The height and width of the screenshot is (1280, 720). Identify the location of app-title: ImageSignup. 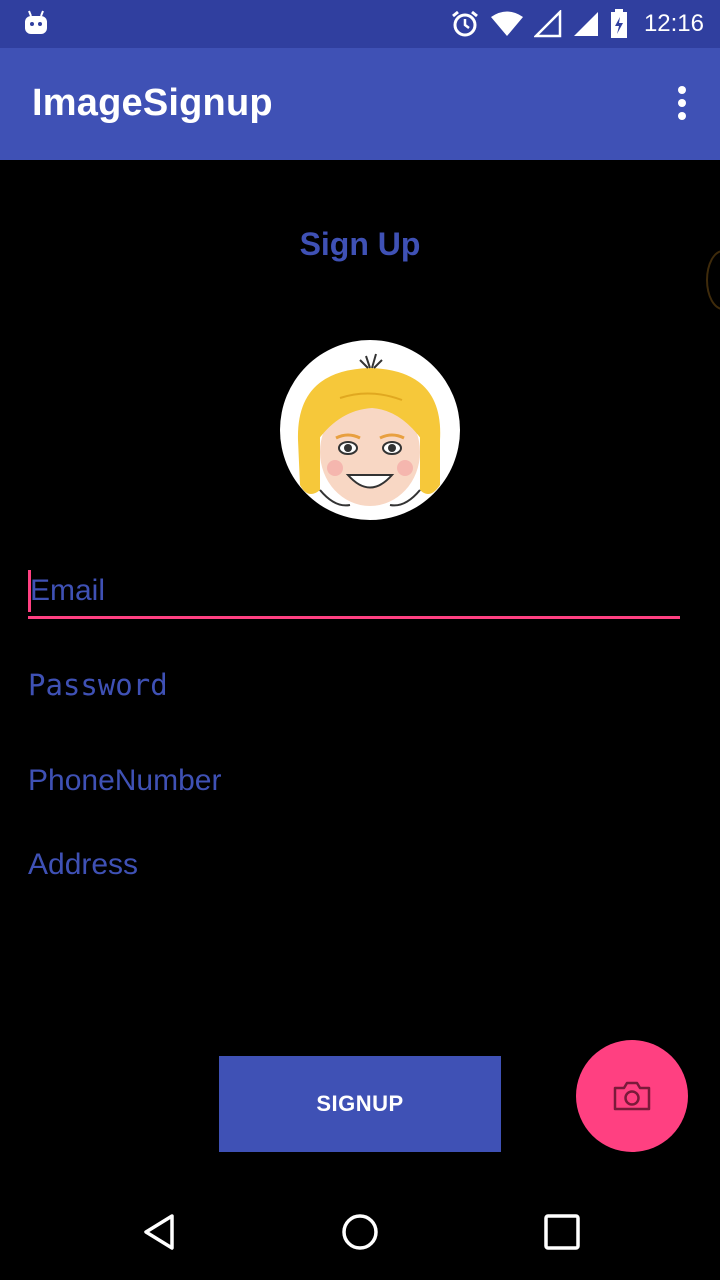
(152, 103).